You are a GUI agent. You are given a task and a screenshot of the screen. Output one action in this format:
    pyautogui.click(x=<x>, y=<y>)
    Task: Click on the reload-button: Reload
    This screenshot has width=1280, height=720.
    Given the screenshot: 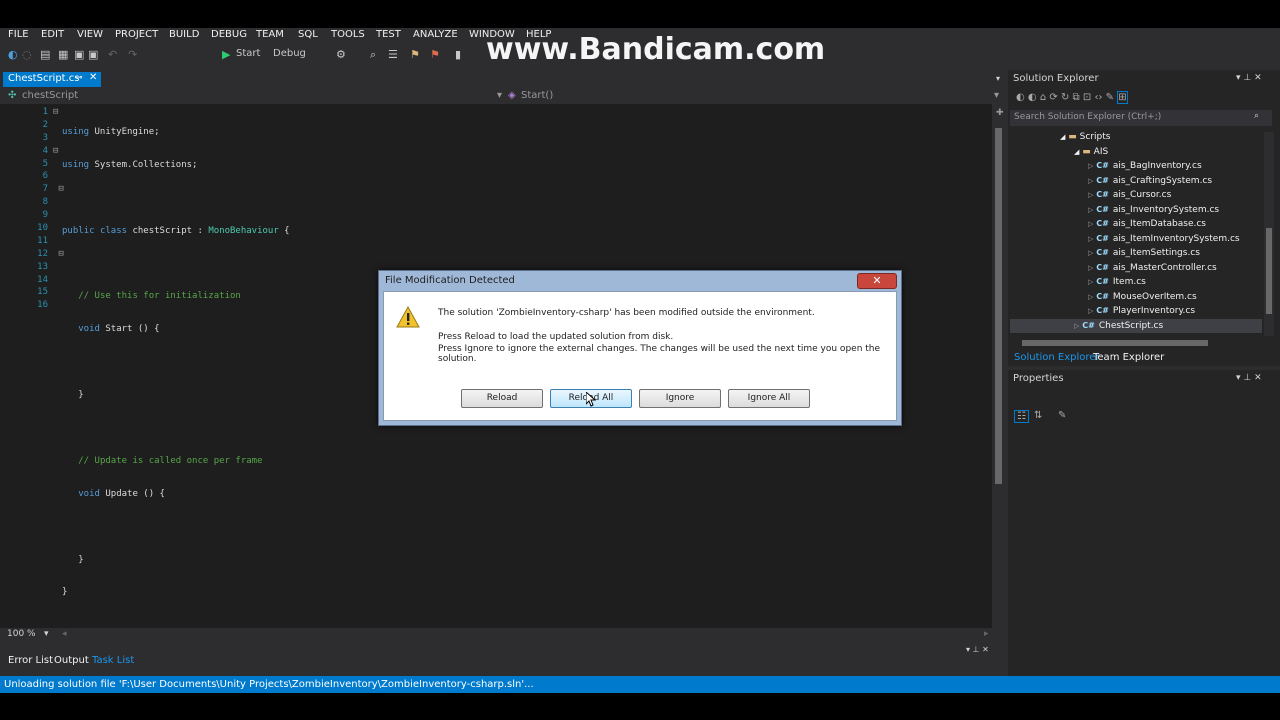 What is the action you would take?
    pyautogui.click(x=502, y=398)
    